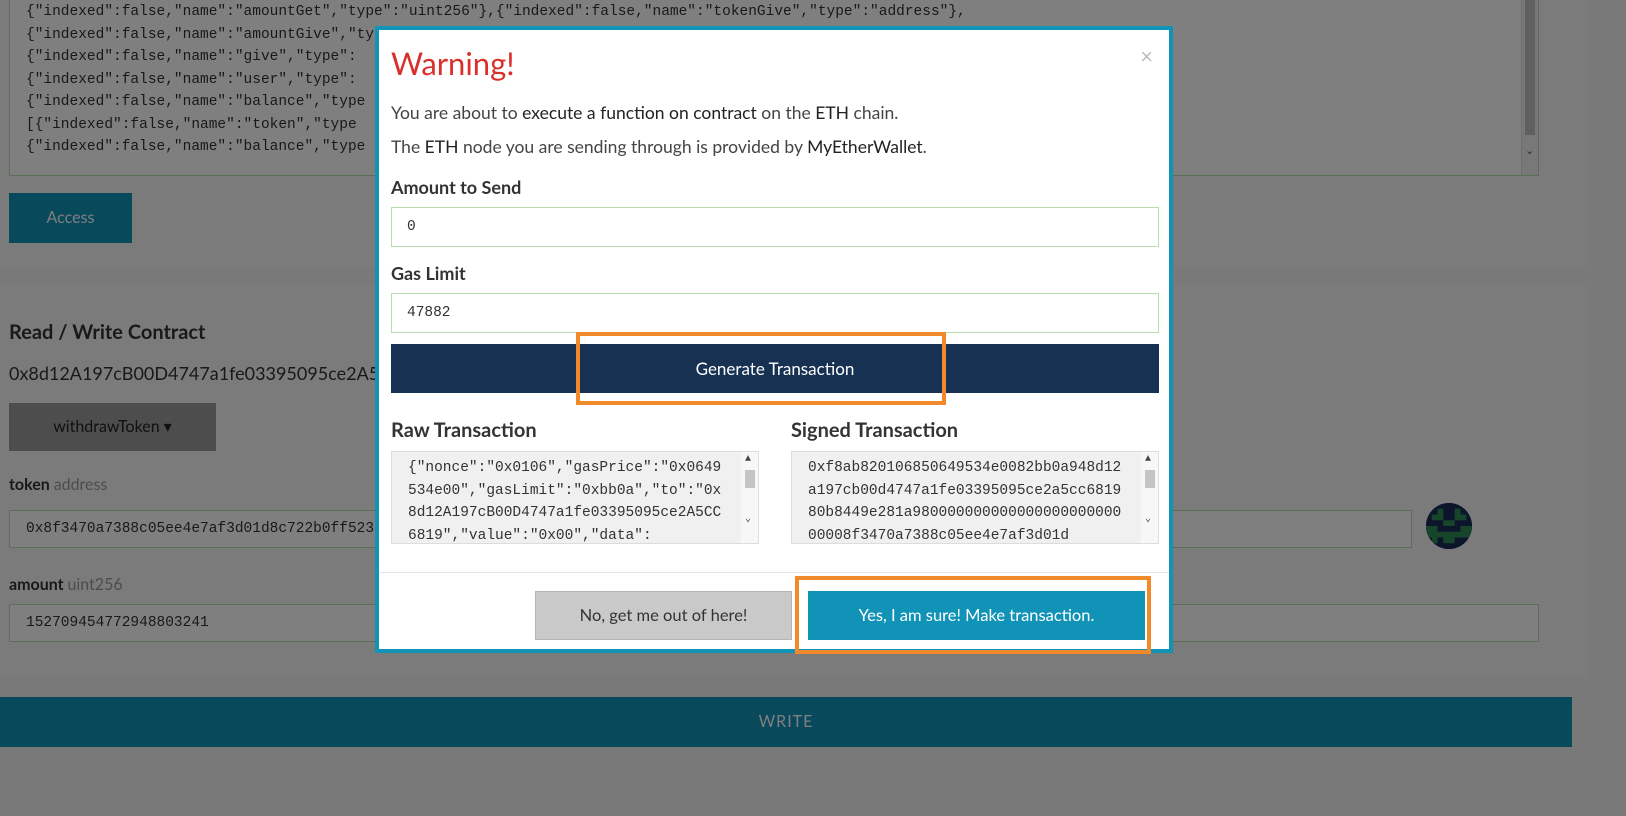  I want to click on gas-limit-label: Gas Limit, so click(428, 273).